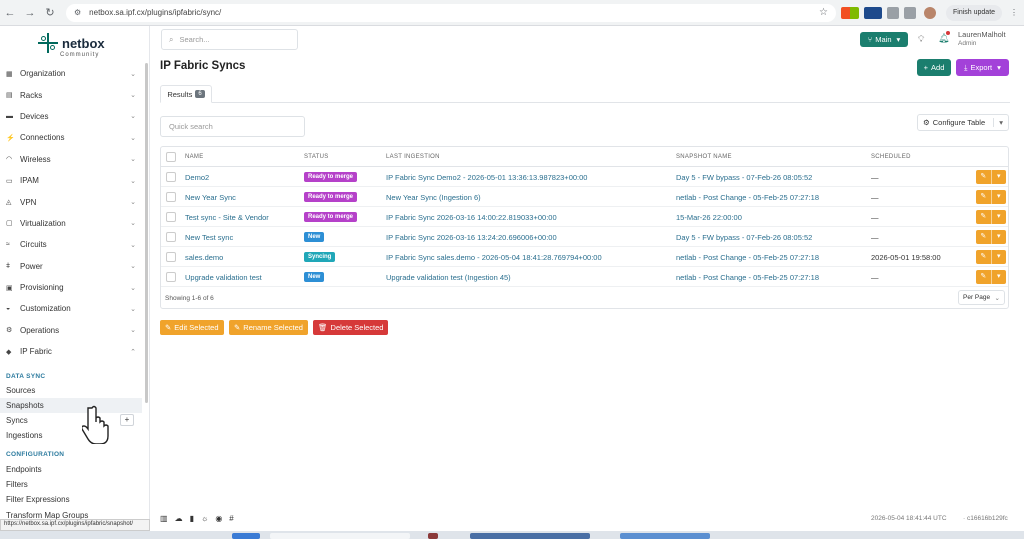 The image size is (1024, 539). I want to click on last-ingestion-link: New Year Sync (Ingestion 6), so click(433, 197).